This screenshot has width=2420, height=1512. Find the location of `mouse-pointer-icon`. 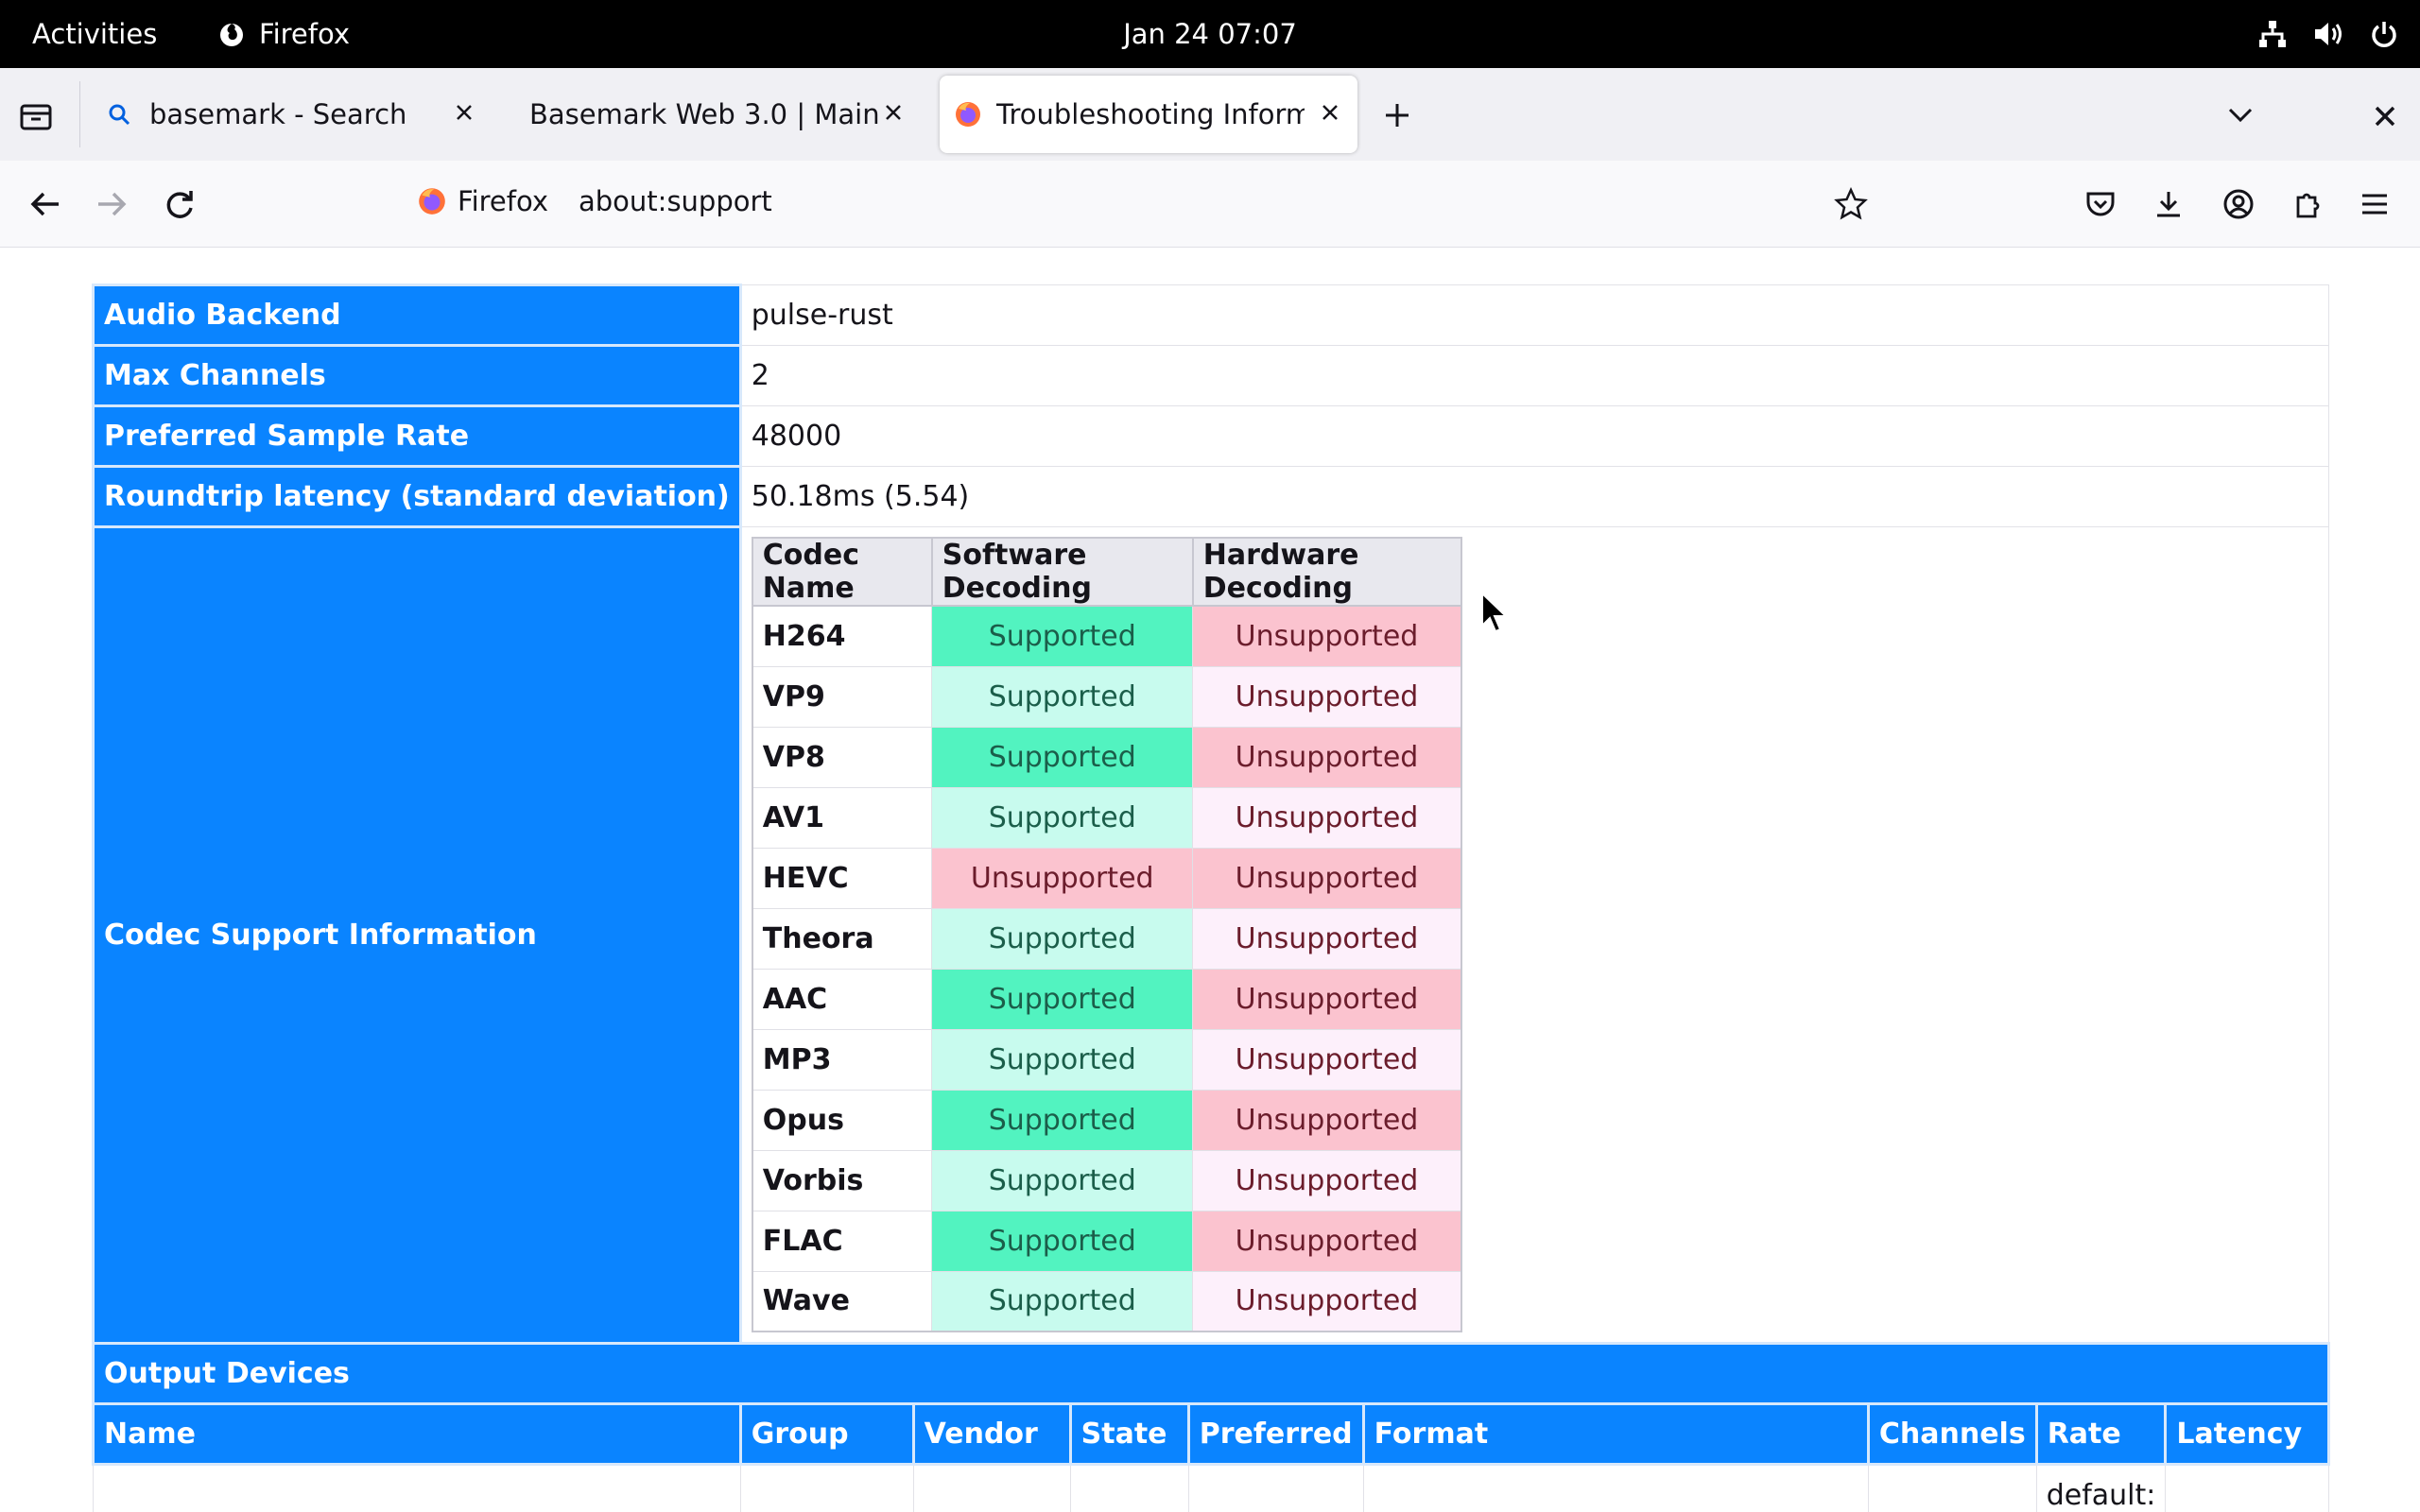

mouse-pointer-icon is located at coordinates (1495, 612).